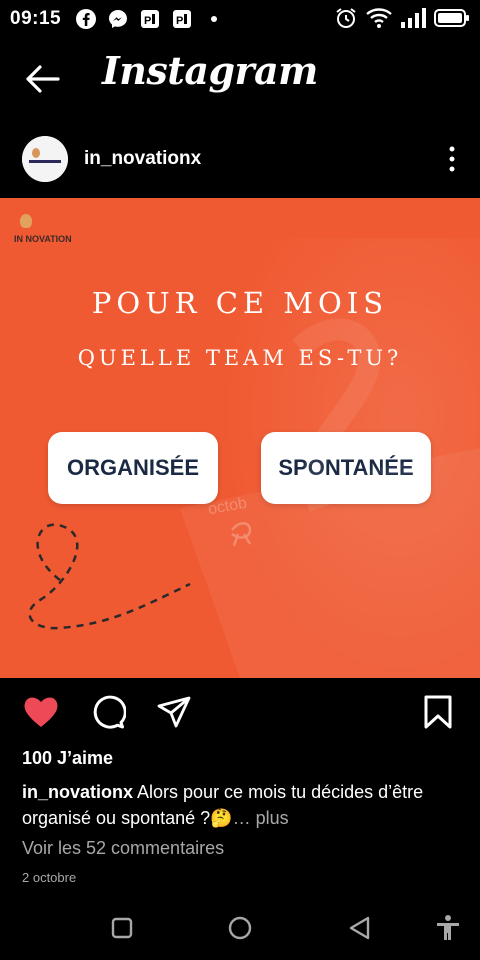  Describe the element at coordinates (42, 79) in the screenshot. I see `arrow-left-icon` at that location.